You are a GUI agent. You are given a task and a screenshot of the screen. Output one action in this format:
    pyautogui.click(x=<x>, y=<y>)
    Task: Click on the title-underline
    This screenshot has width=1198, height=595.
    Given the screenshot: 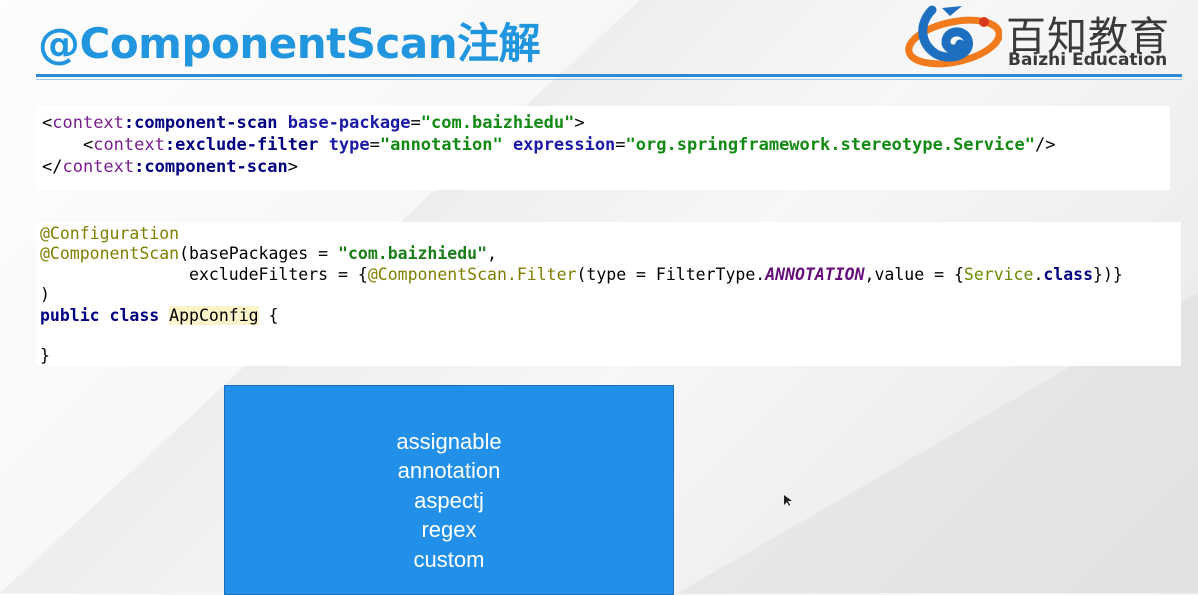 What is the action you would take?
    pyautogui.click(x=609, y=75)
    